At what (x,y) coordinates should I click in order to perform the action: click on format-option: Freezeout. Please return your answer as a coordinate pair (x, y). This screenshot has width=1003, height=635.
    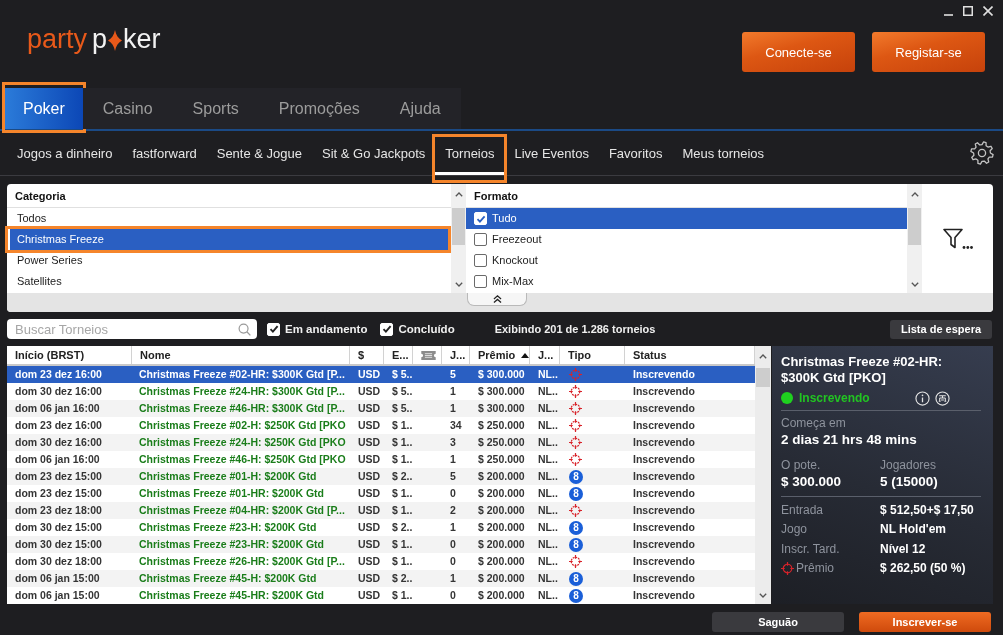
    Looking at the image, I should click on (686, 239).